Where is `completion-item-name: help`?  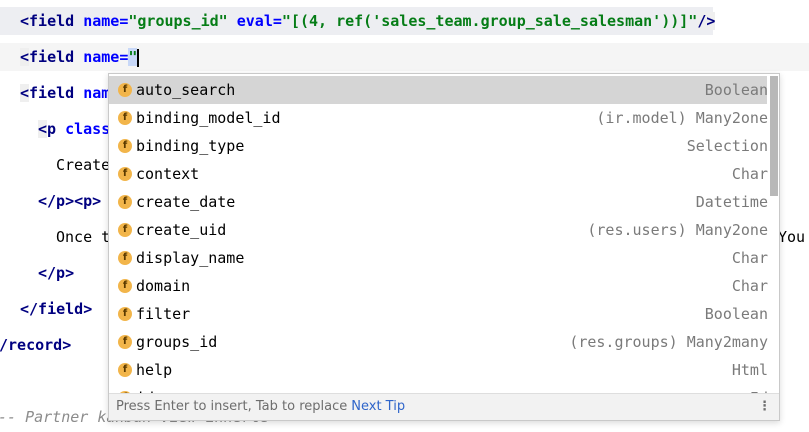 completion-item-name: help is located at coordinates (154, 370).